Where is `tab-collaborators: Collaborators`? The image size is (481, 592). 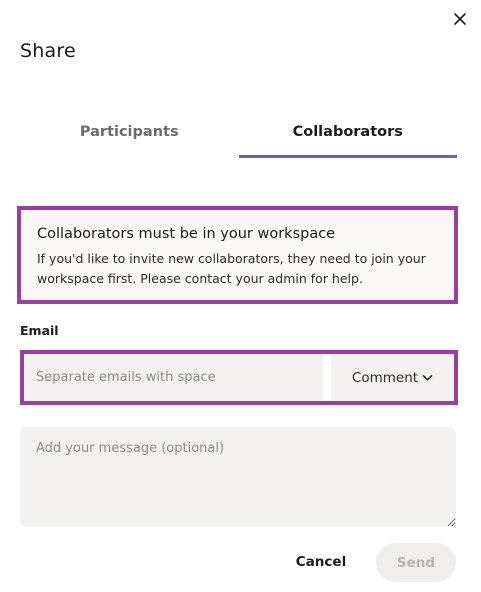 tab-collaborators: Collaborators is located at coordinates (348, 138).